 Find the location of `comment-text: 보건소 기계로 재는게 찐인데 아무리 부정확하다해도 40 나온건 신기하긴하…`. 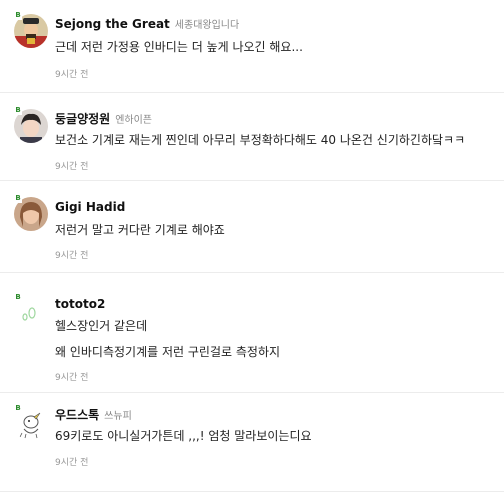

comment-text: 보건소 기계로 재는게 찐인데 아무리 부정확하다해도 40 나온건 신기하긴하… is located at coordinates (260, 140).